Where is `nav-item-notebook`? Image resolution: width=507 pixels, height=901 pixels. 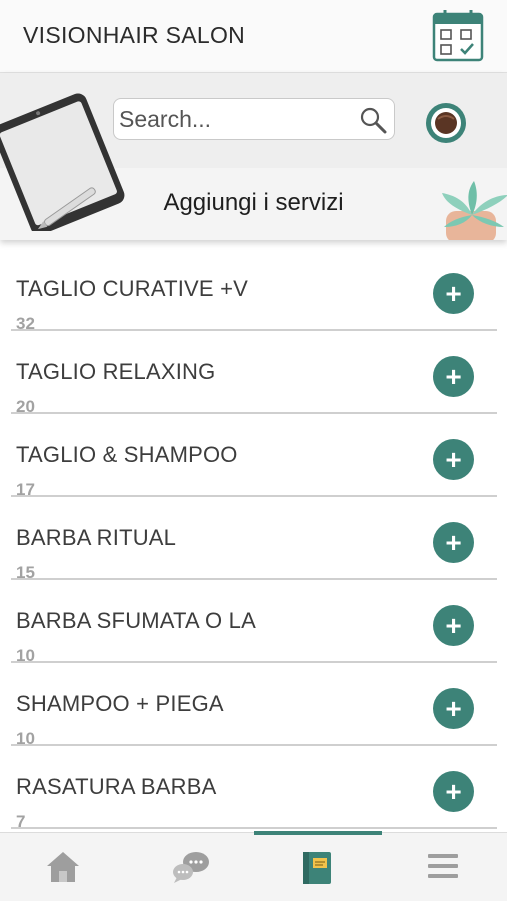
nav-item-notebook is located at coordinates (317, 867).